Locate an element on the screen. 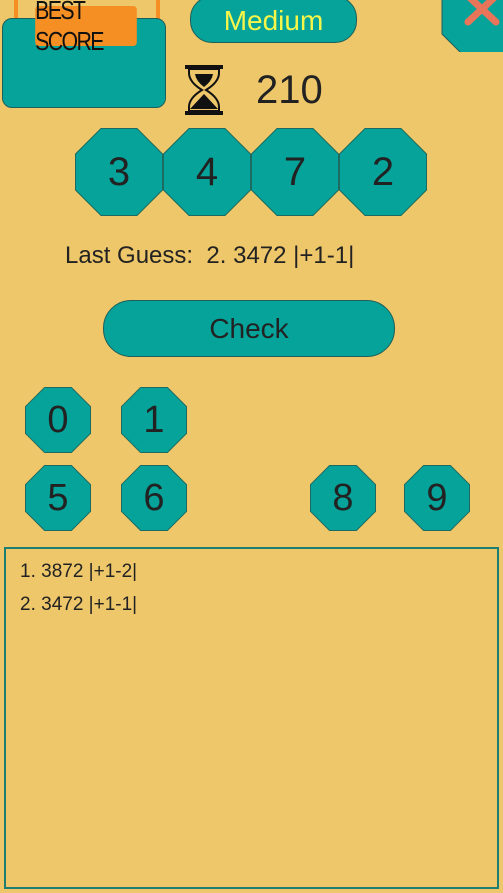  guess-slot-2: 4 is located at coordinates (207, 172).